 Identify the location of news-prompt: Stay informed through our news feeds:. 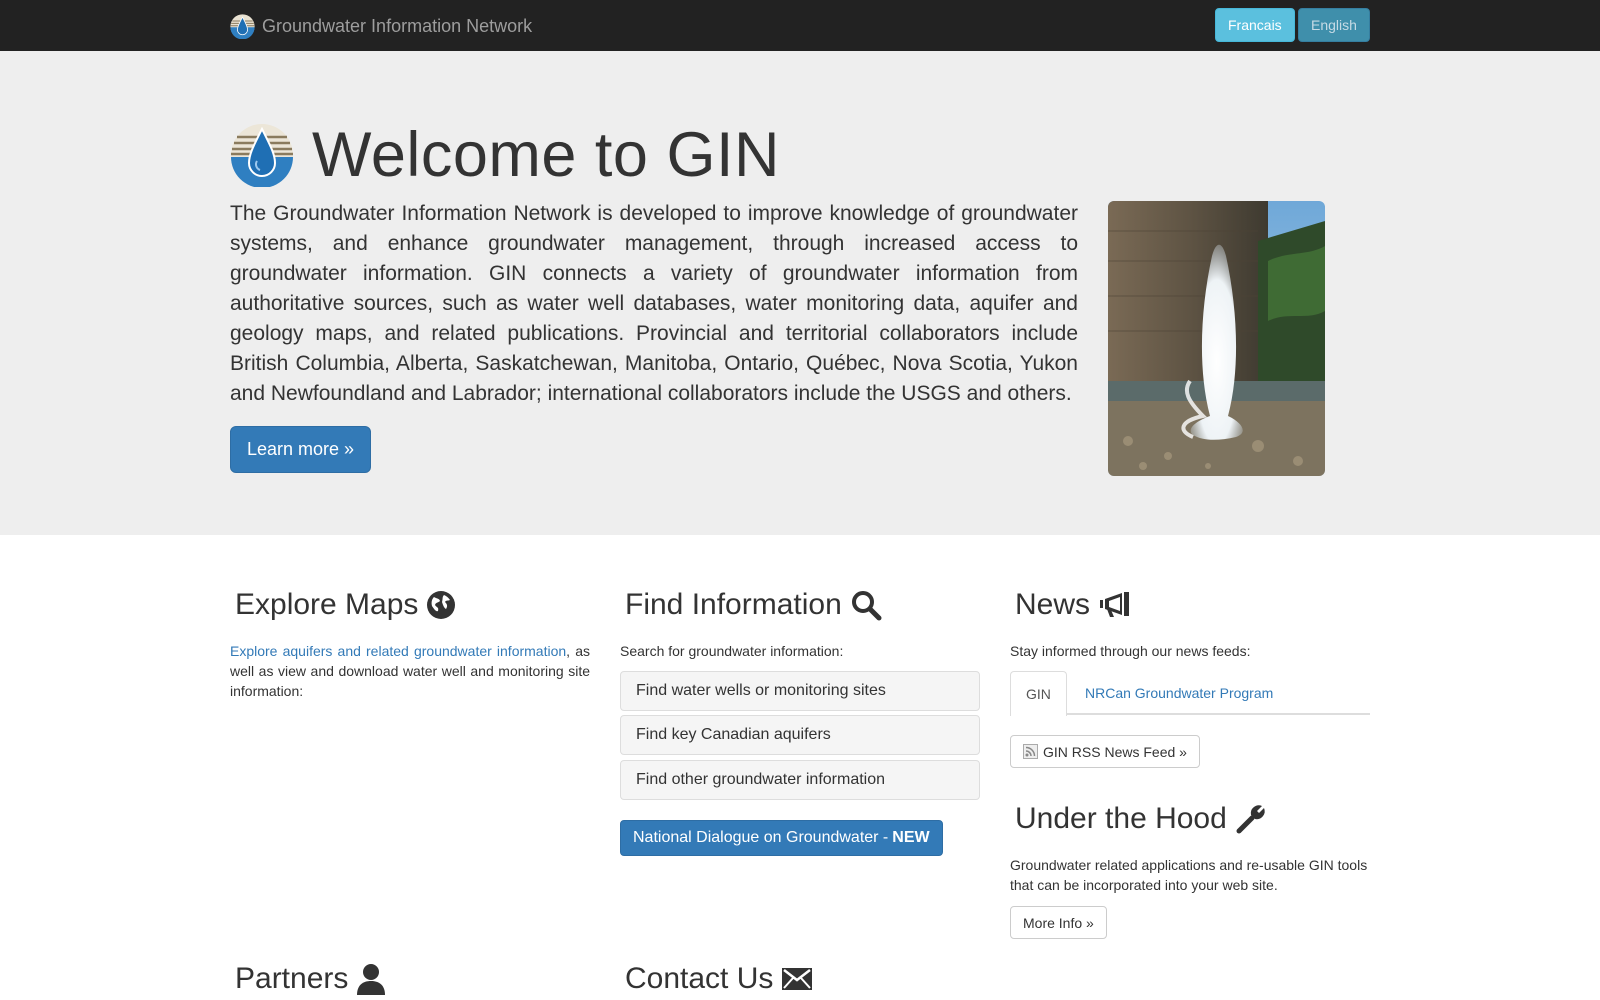
(1130, 651).